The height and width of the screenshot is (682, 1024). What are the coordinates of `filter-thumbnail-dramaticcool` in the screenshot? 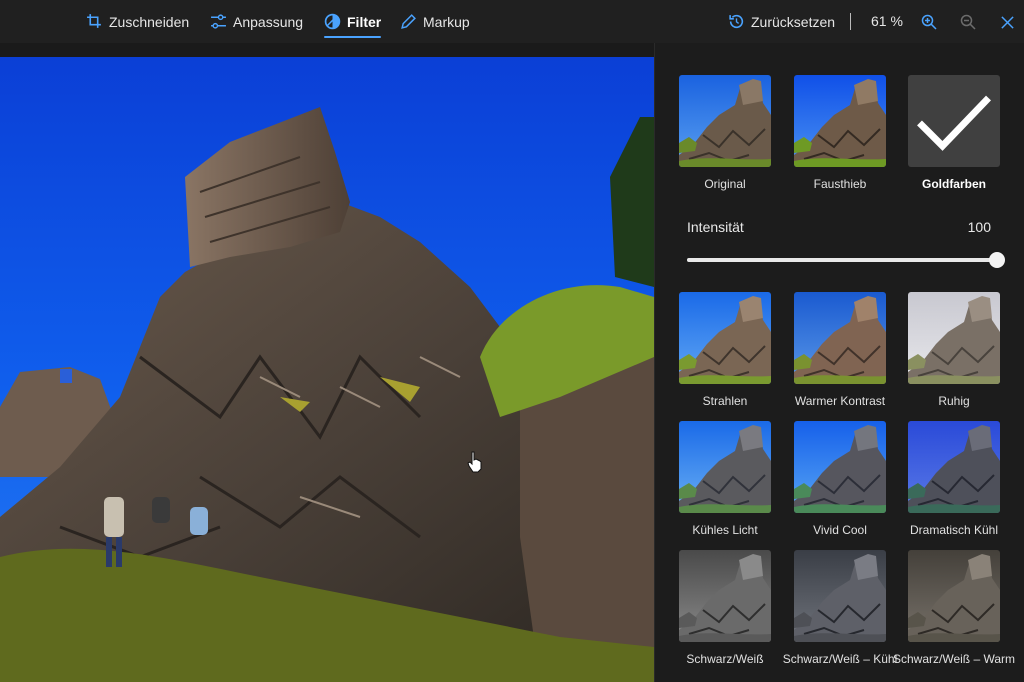 It's located at (954, 467).